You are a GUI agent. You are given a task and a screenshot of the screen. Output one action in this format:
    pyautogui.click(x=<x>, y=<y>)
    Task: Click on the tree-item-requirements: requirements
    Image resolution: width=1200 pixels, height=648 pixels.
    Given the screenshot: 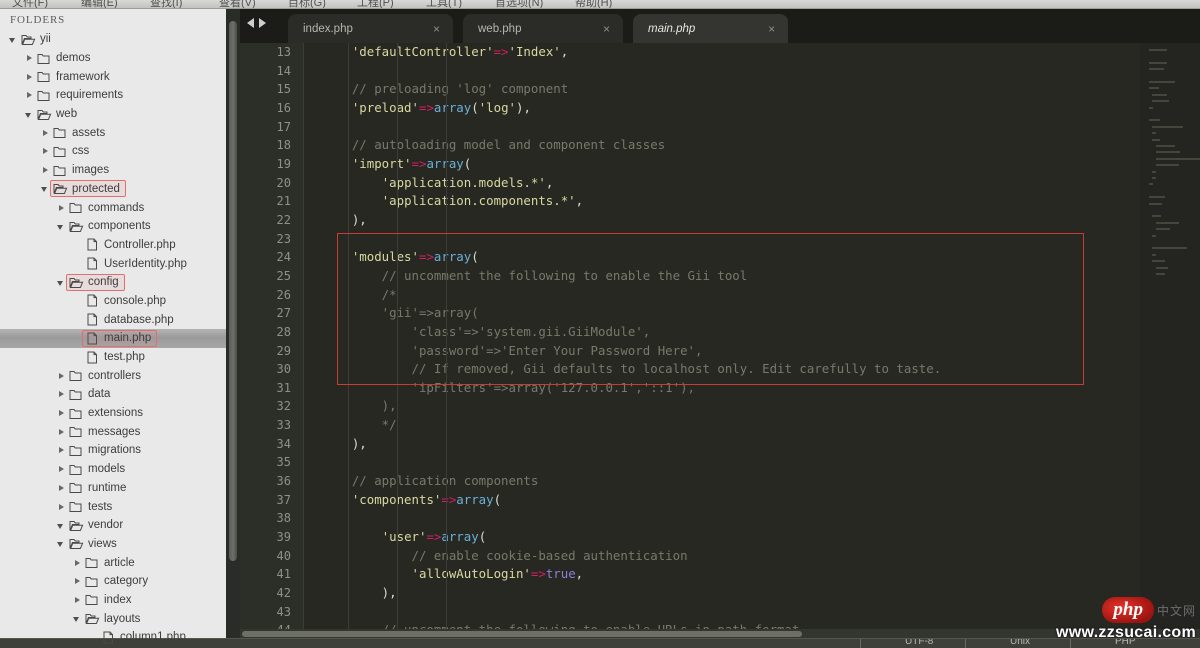 What is the action you would take?
    pyautogui.click(x=113, y=95)
    